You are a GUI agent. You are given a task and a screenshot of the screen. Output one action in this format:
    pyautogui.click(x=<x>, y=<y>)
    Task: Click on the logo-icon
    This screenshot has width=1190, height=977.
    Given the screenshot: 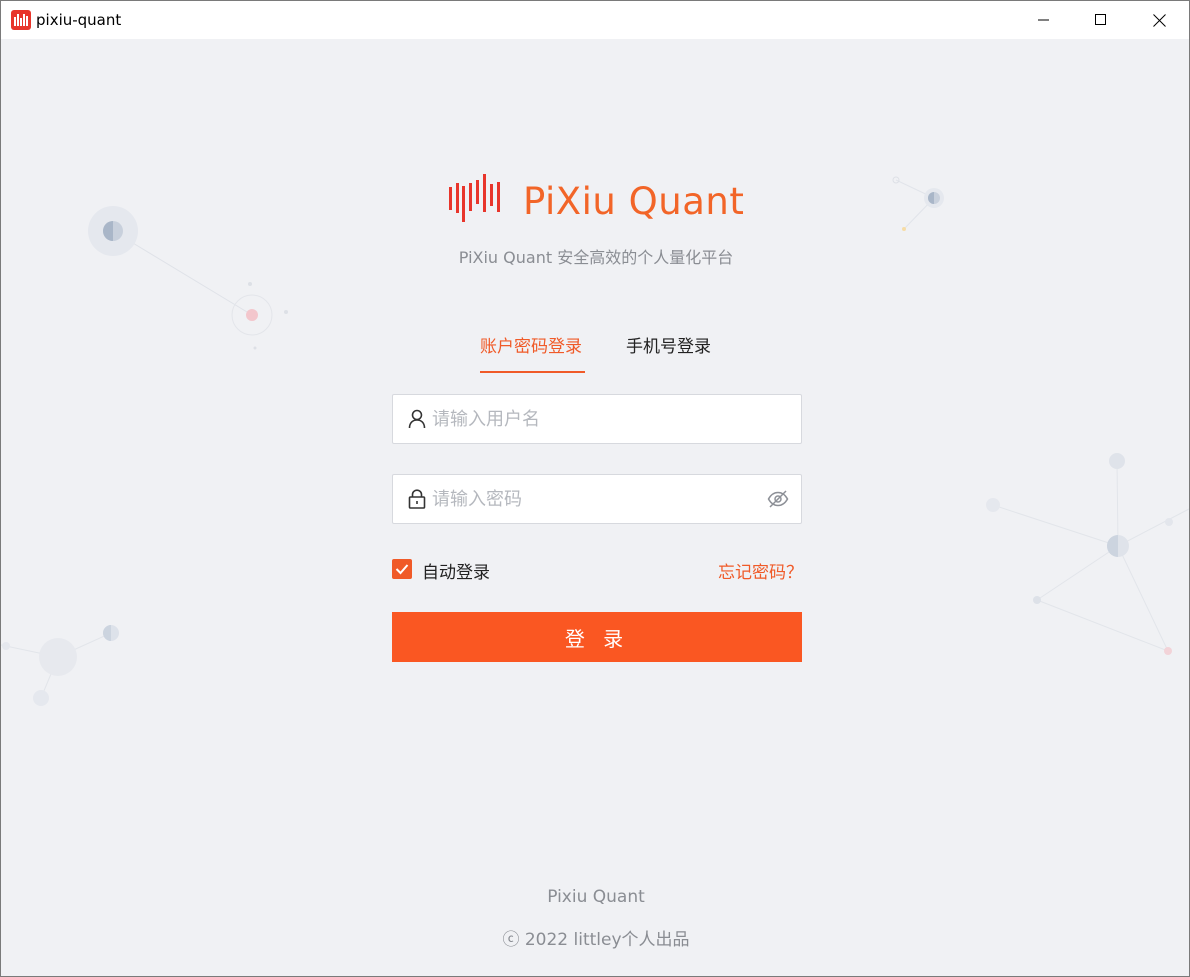 What is the action you would take?
    pyautogui.click(x=474, y=198)
    